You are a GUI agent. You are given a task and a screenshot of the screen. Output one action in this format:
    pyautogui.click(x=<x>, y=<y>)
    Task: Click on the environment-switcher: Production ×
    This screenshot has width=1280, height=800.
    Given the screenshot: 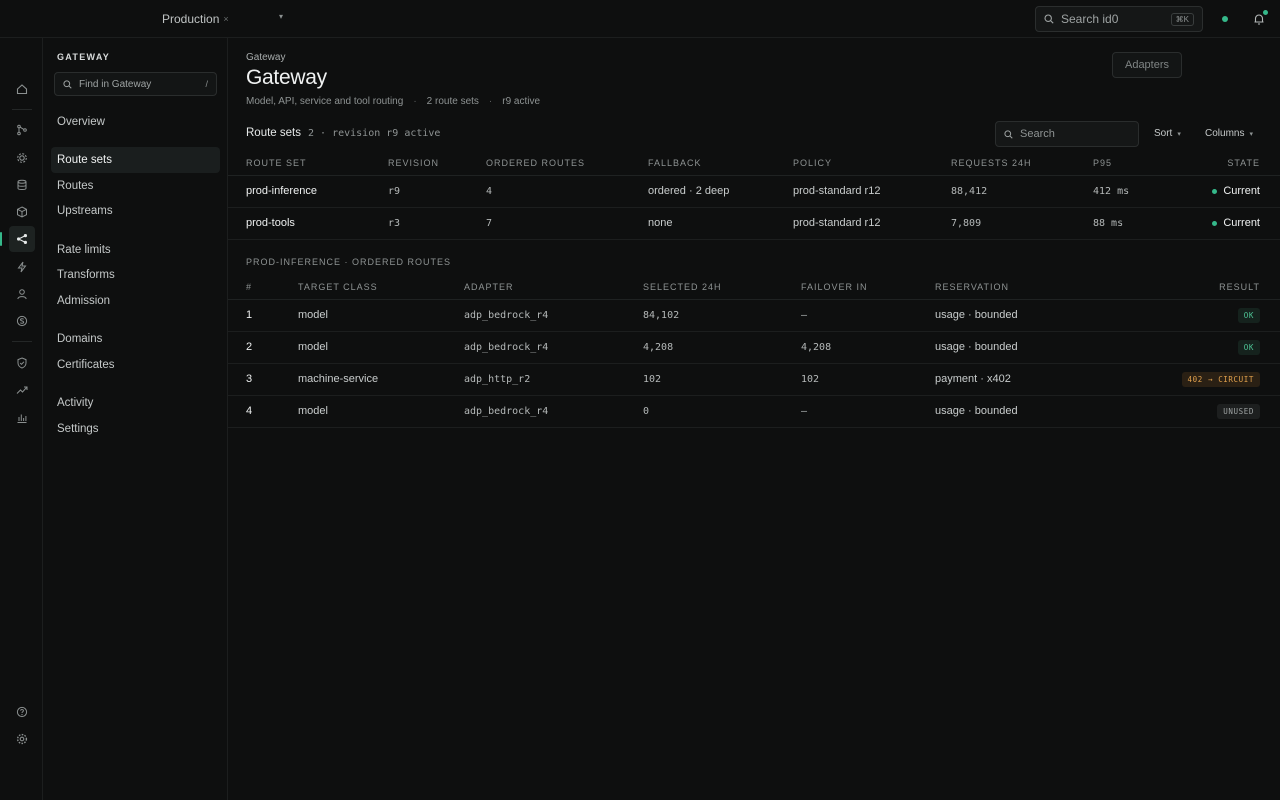 What is the action you would take?
    pyautogui.click(x=195, y=19)
    